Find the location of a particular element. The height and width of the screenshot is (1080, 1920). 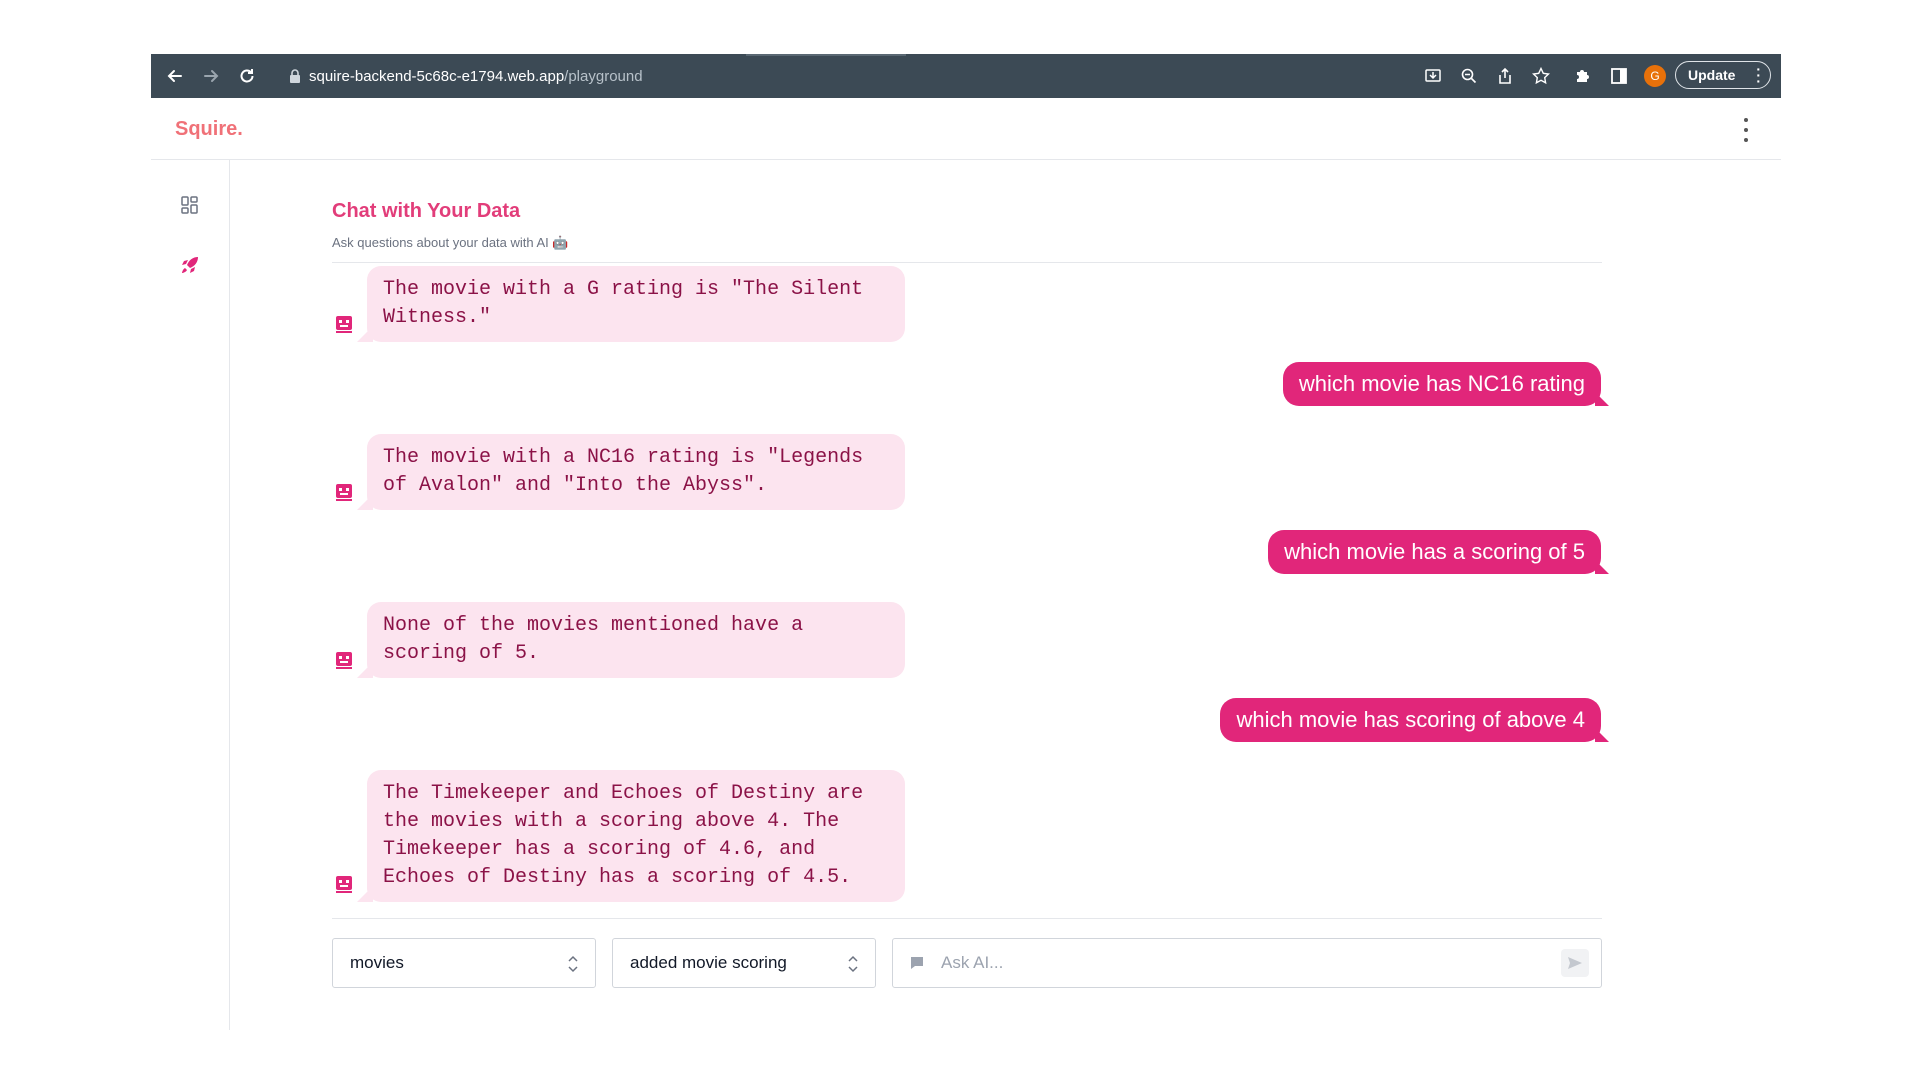

arrow-left-icon is located at coordinates (174, 76).